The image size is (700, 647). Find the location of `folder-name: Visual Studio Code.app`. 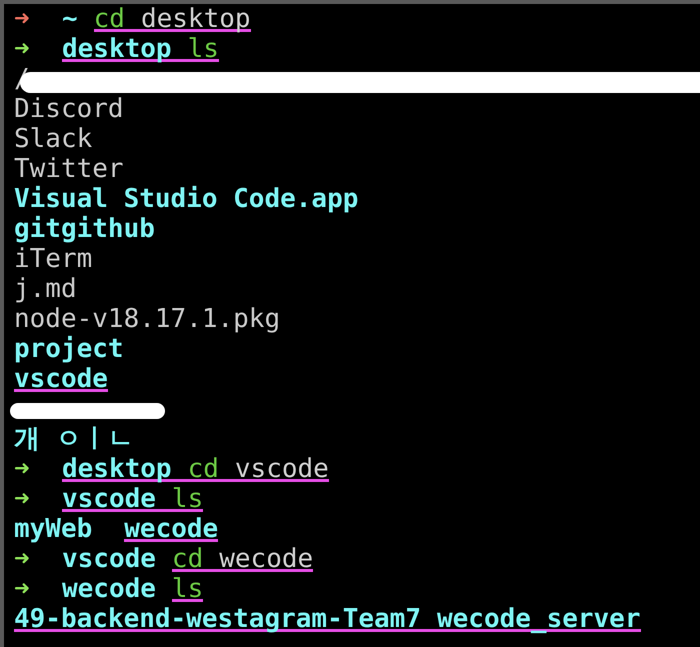

folder-name: Visual Studio Code.app is located at coordinates (186, 199).